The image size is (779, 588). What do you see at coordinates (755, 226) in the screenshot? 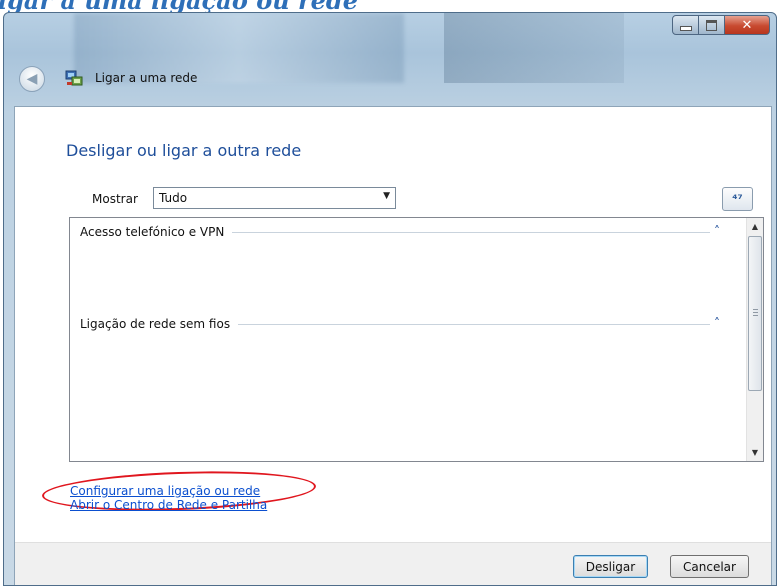
I see `scroll-up-arrow-icon: ▲` at bounding box center [755, 226].